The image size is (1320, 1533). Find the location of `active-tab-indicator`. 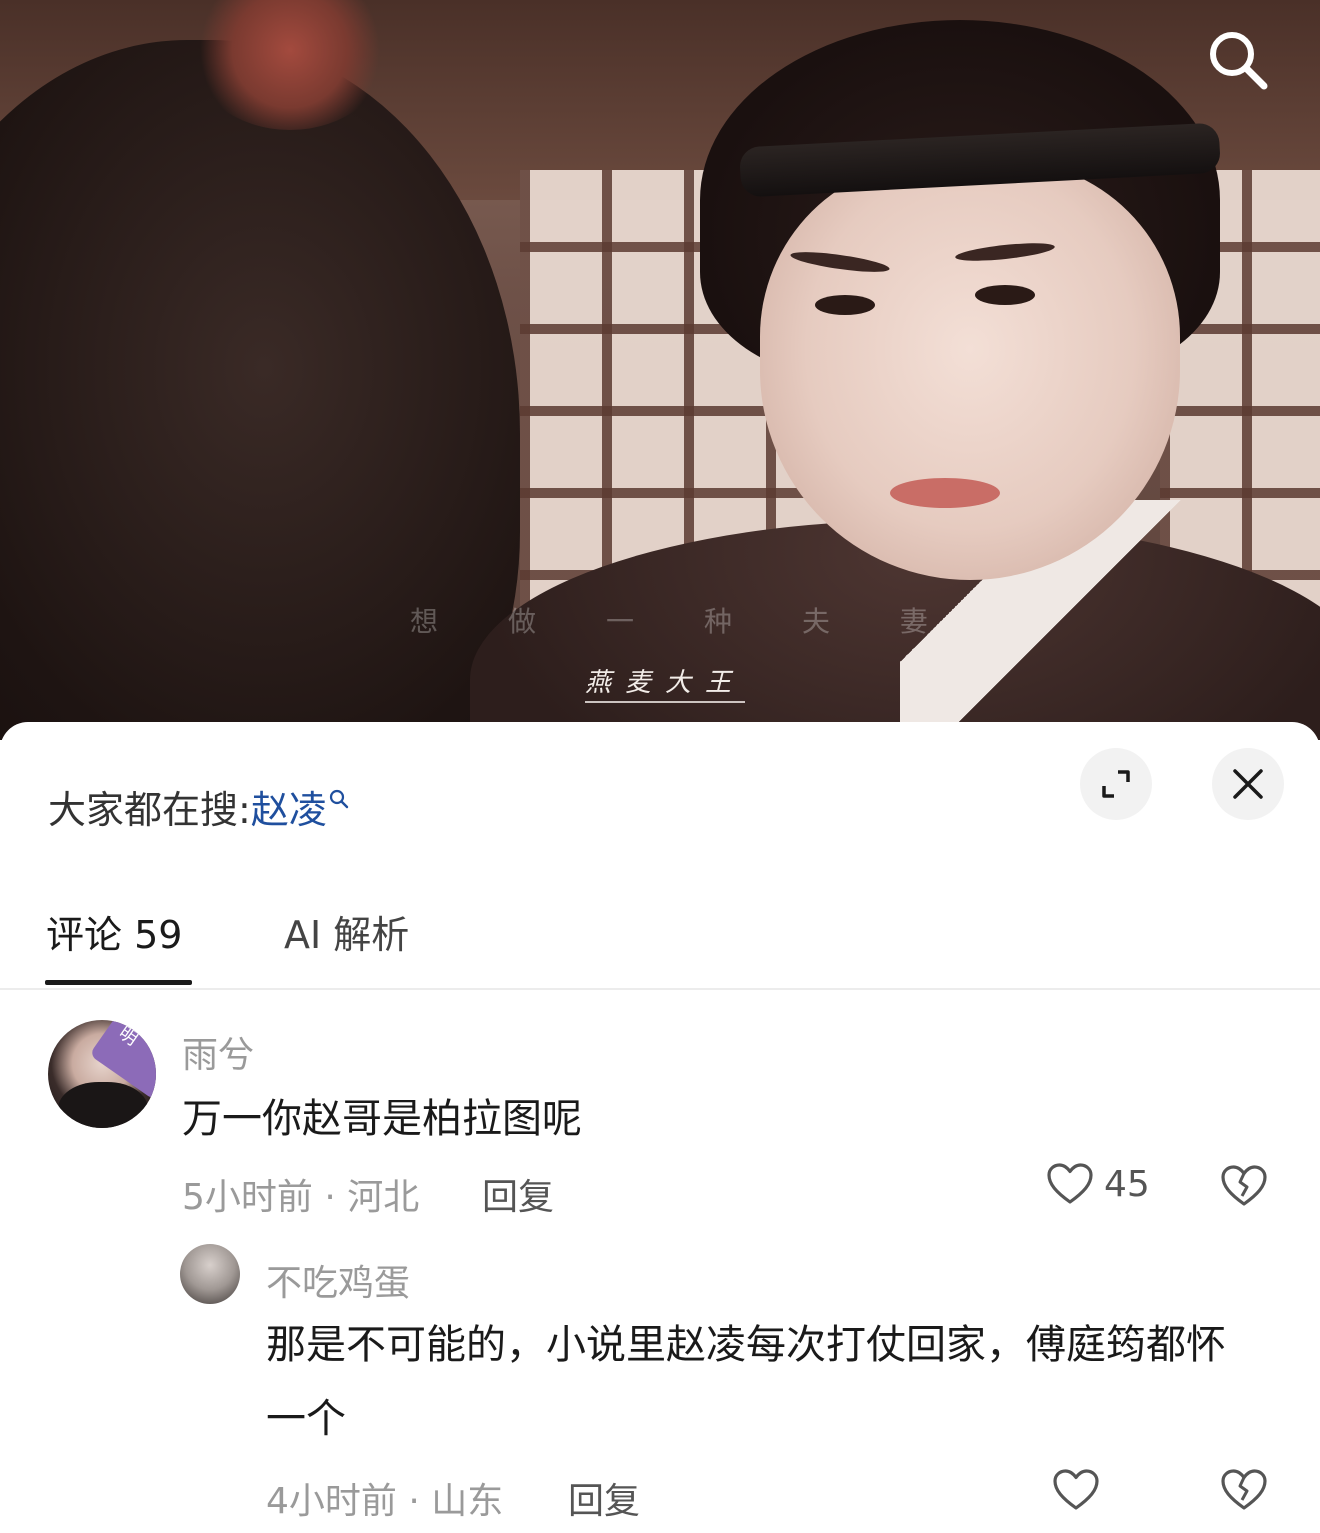

active-tab-indicator is located at coordinates (118, 982).